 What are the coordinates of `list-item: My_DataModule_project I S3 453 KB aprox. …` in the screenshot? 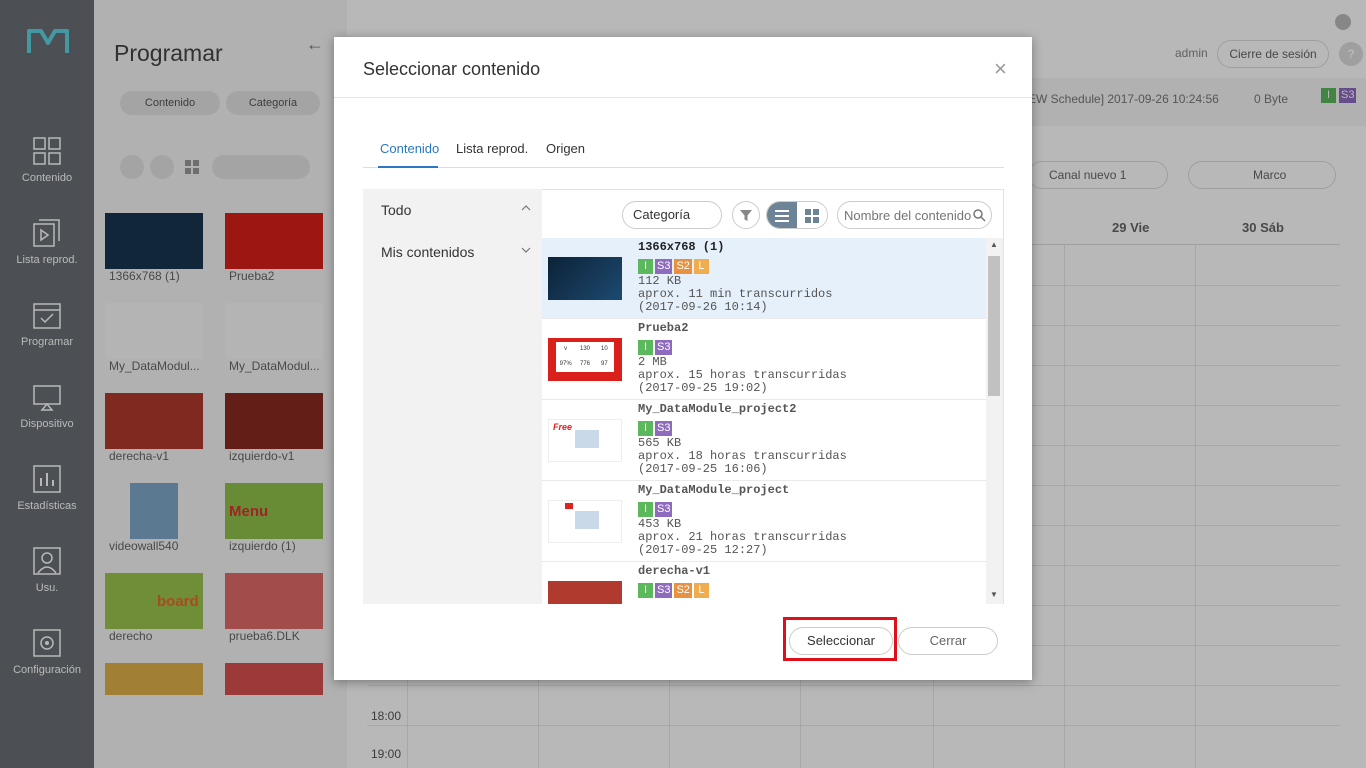 It's located at (764, 521).